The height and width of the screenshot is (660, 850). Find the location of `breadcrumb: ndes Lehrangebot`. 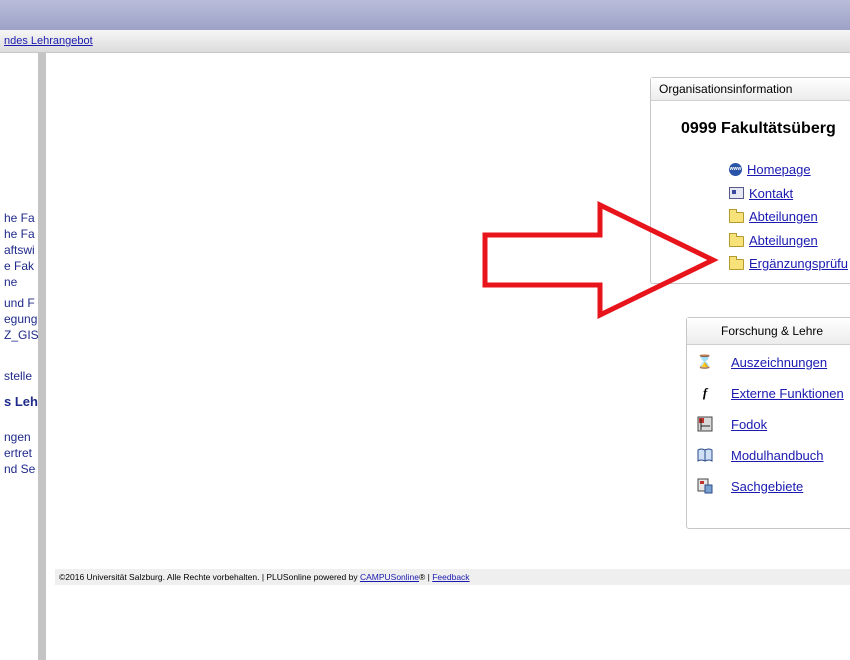

breadcrumb: ndes Lehrangebot is located at coordinates (48, 41).